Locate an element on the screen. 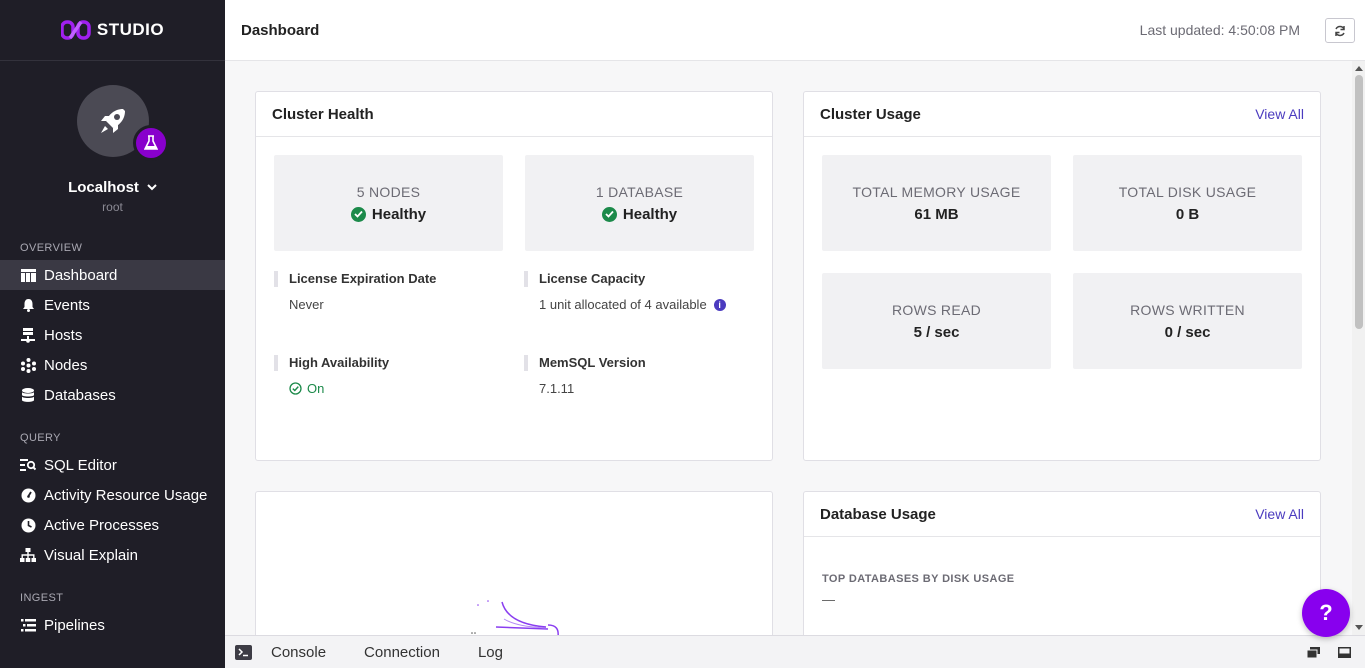  tab-console: Console is located at coordinates (298, 652).